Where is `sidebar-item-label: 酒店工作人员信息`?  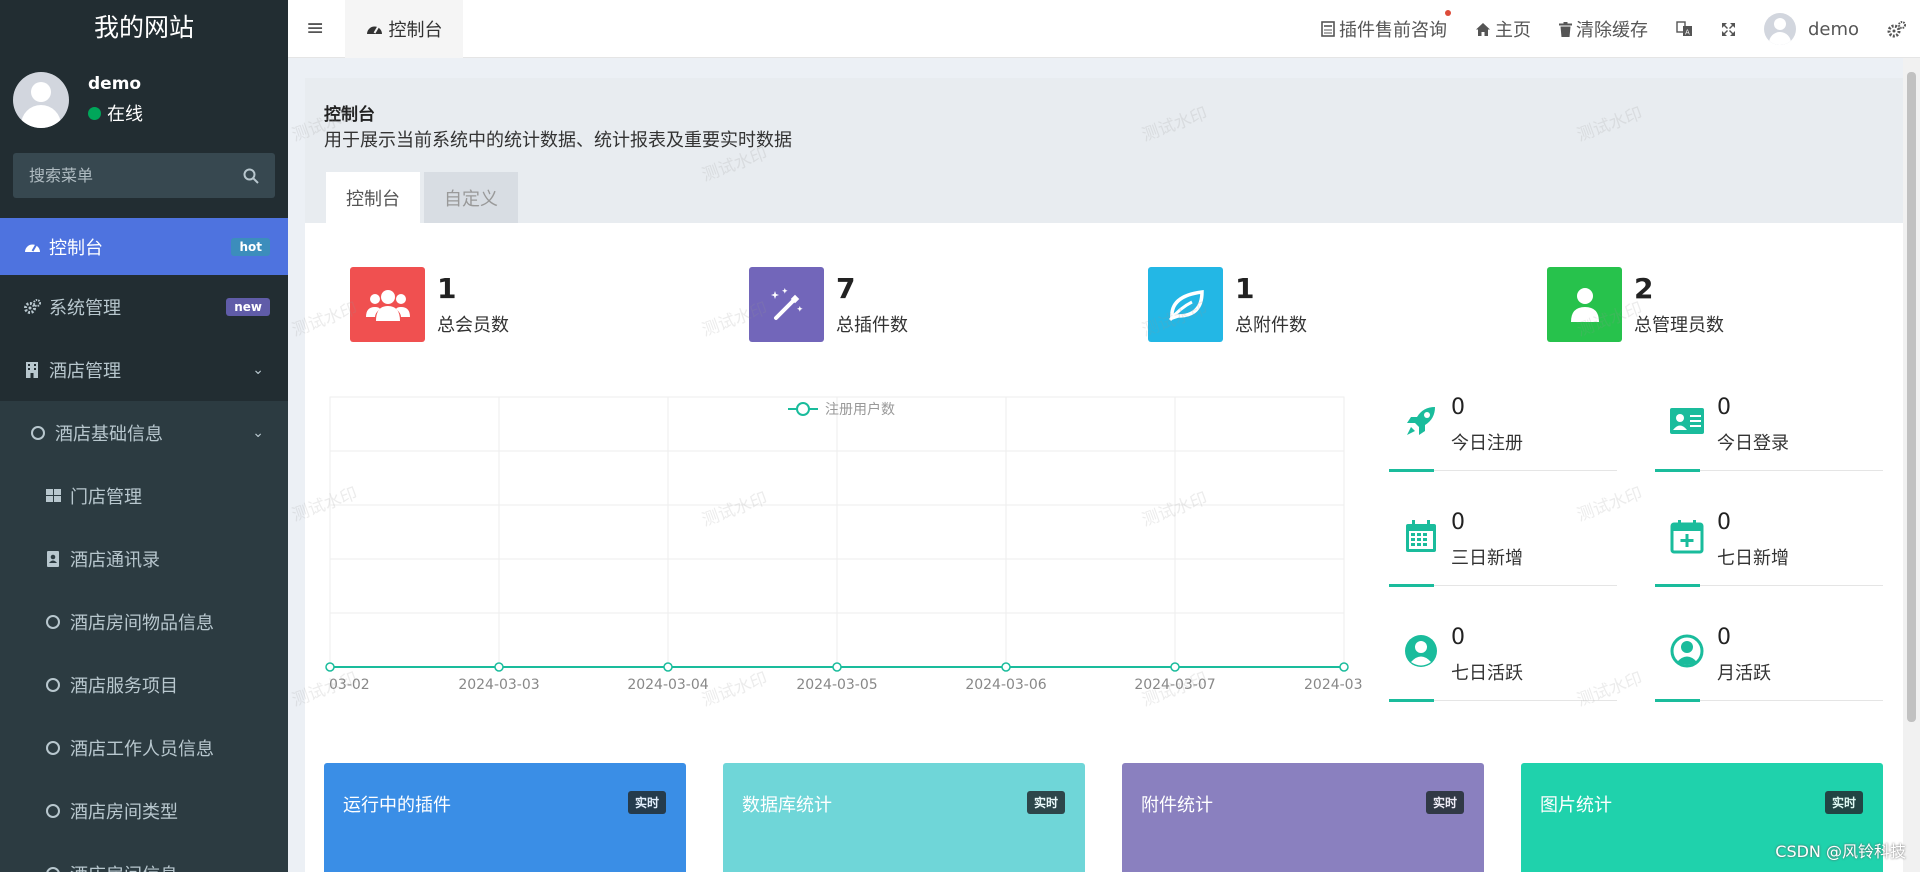 sidebar-item-label: 酒店工作人员信息 is located at coordinates (142, 749).